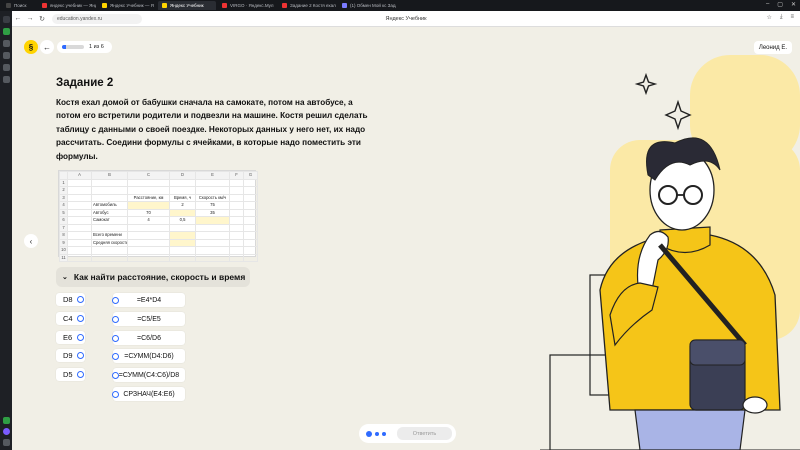 This screenshot has width=800, height=450. What do you see at coordinates (767, 4) in the screenshot?
I see `minimize-icon: –` at bounding box center [767, 4].